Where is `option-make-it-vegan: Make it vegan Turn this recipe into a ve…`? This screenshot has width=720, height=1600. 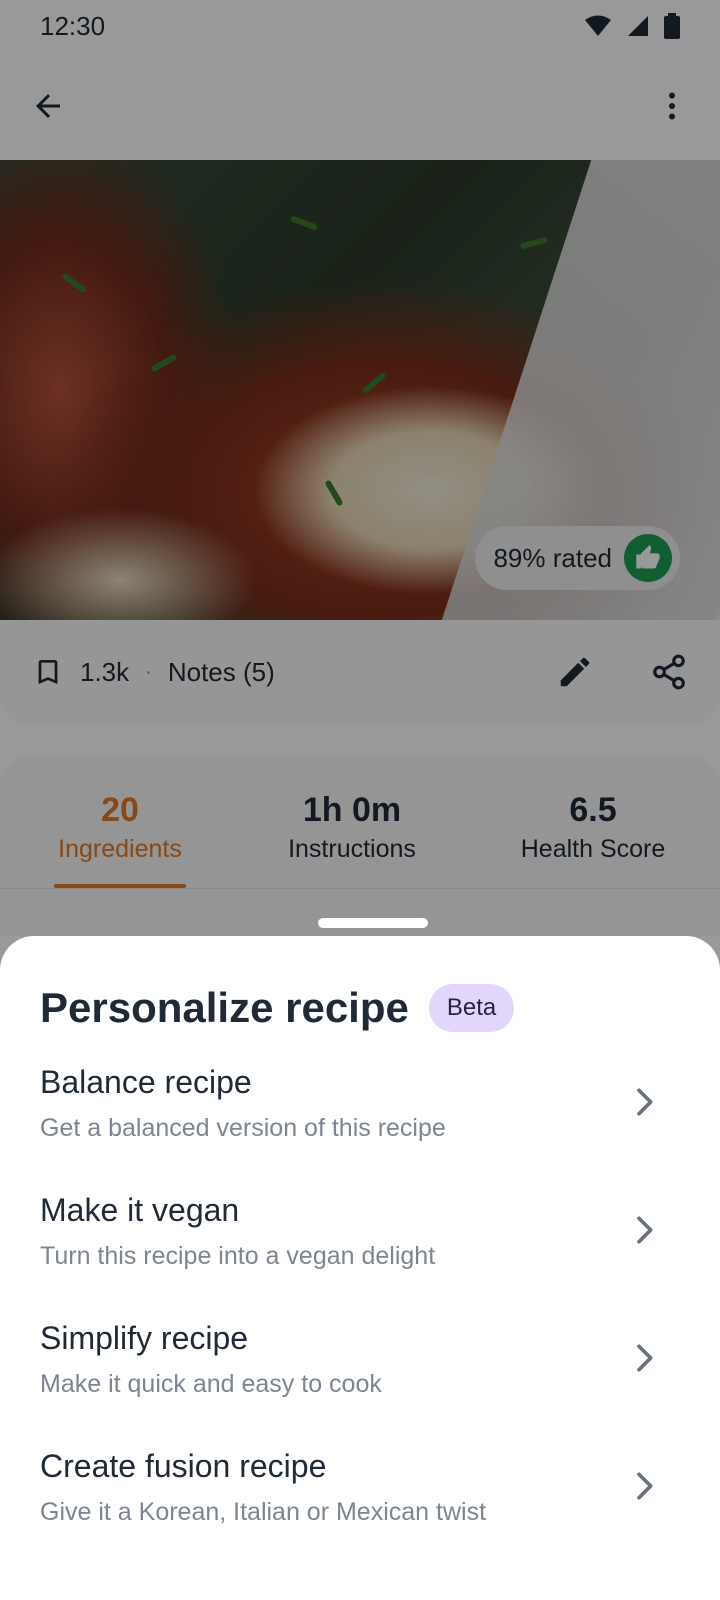 option-make-it-vegan: Make it vegan Turn this recipe into a ve… is located at coordinates (360, 1247).